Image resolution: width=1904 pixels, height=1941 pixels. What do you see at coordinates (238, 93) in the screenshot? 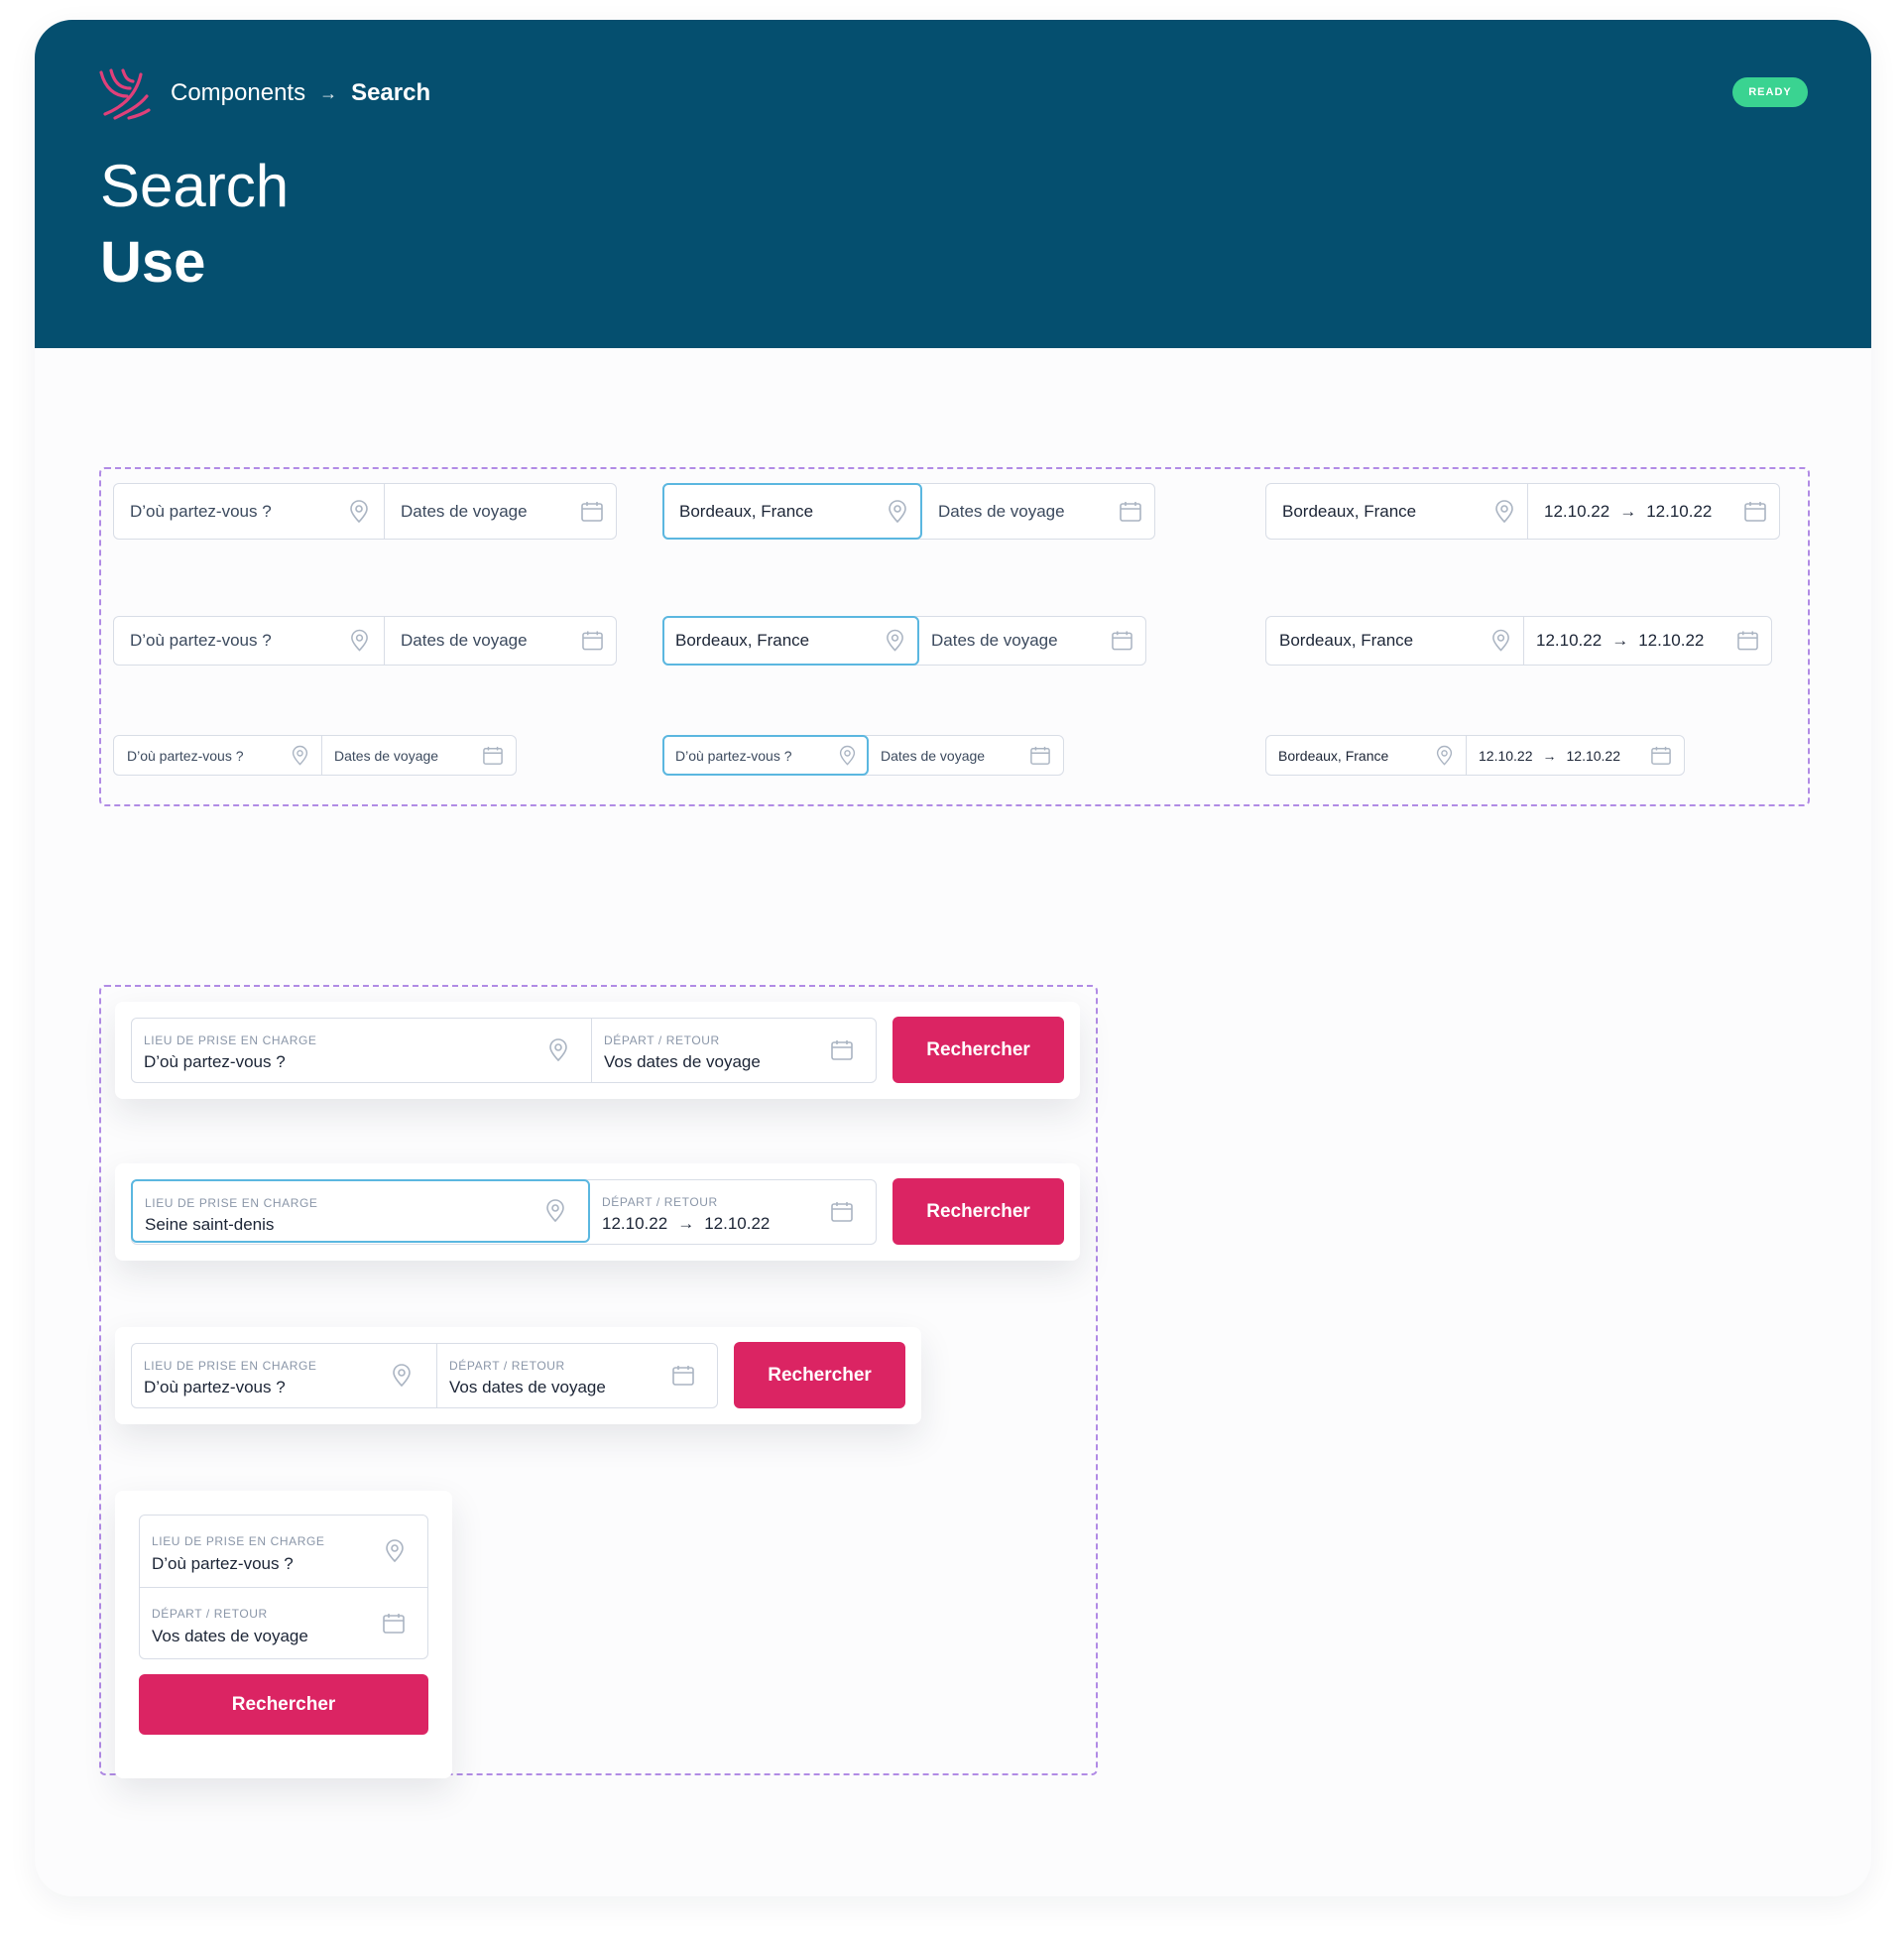
I see `breadcrumb-parent: Components` at bounding box center [238, 93].